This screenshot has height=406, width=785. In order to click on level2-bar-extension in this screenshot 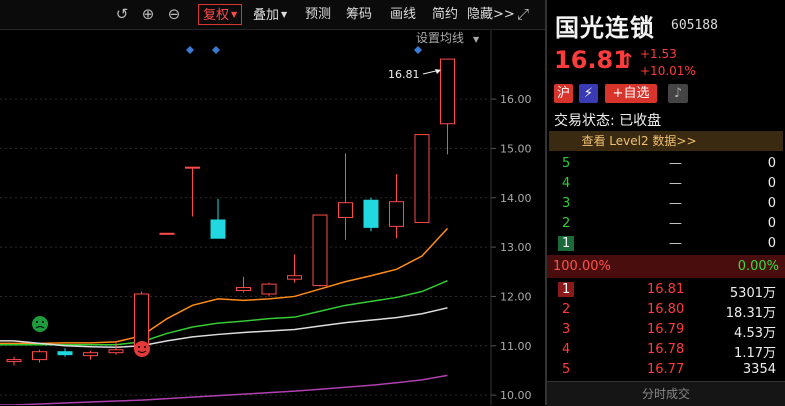, I will do `click(756, 141)`.